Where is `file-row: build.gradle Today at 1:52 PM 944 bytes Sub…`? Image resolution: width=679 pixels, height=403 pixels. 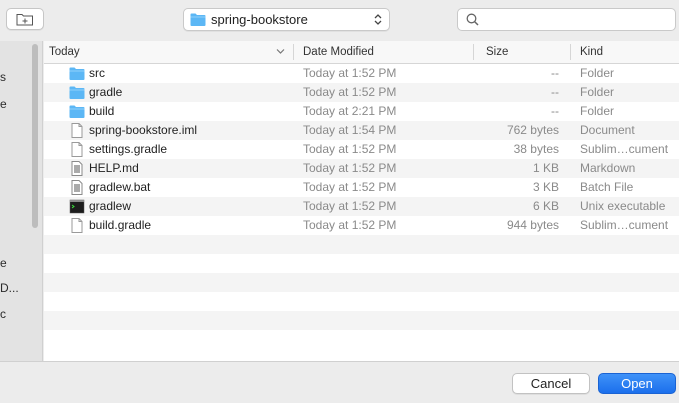
file-row: build.gradle Today at 1:52 PM 944 bytes Sub… is located at coordinates (361, 225).